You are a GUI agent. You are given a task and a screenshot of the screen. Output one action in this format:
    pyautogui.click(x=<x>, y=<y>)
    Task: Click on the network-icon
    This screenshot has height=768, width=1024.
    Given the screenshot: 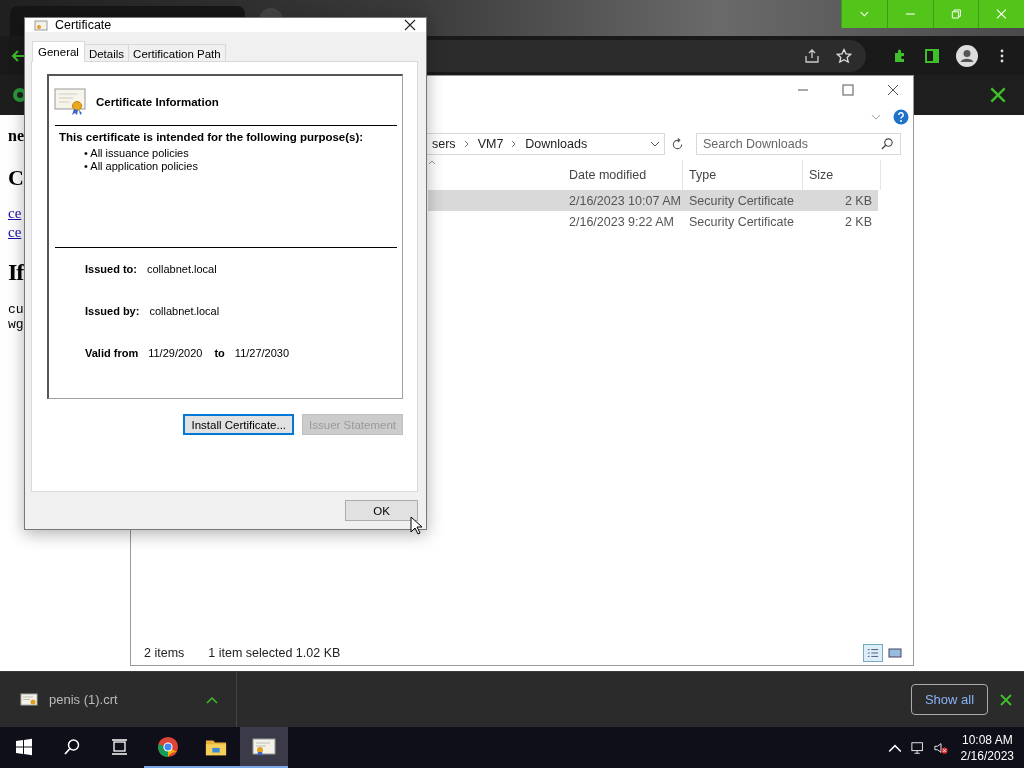 What is the action you would take?
    pyautogui.click(x=917, y=747)
    